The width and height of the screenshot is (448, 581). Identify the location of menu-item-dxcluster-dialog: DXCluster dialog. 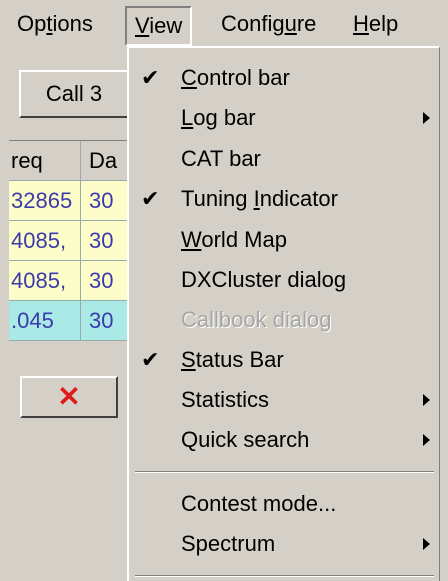
(284, 280).